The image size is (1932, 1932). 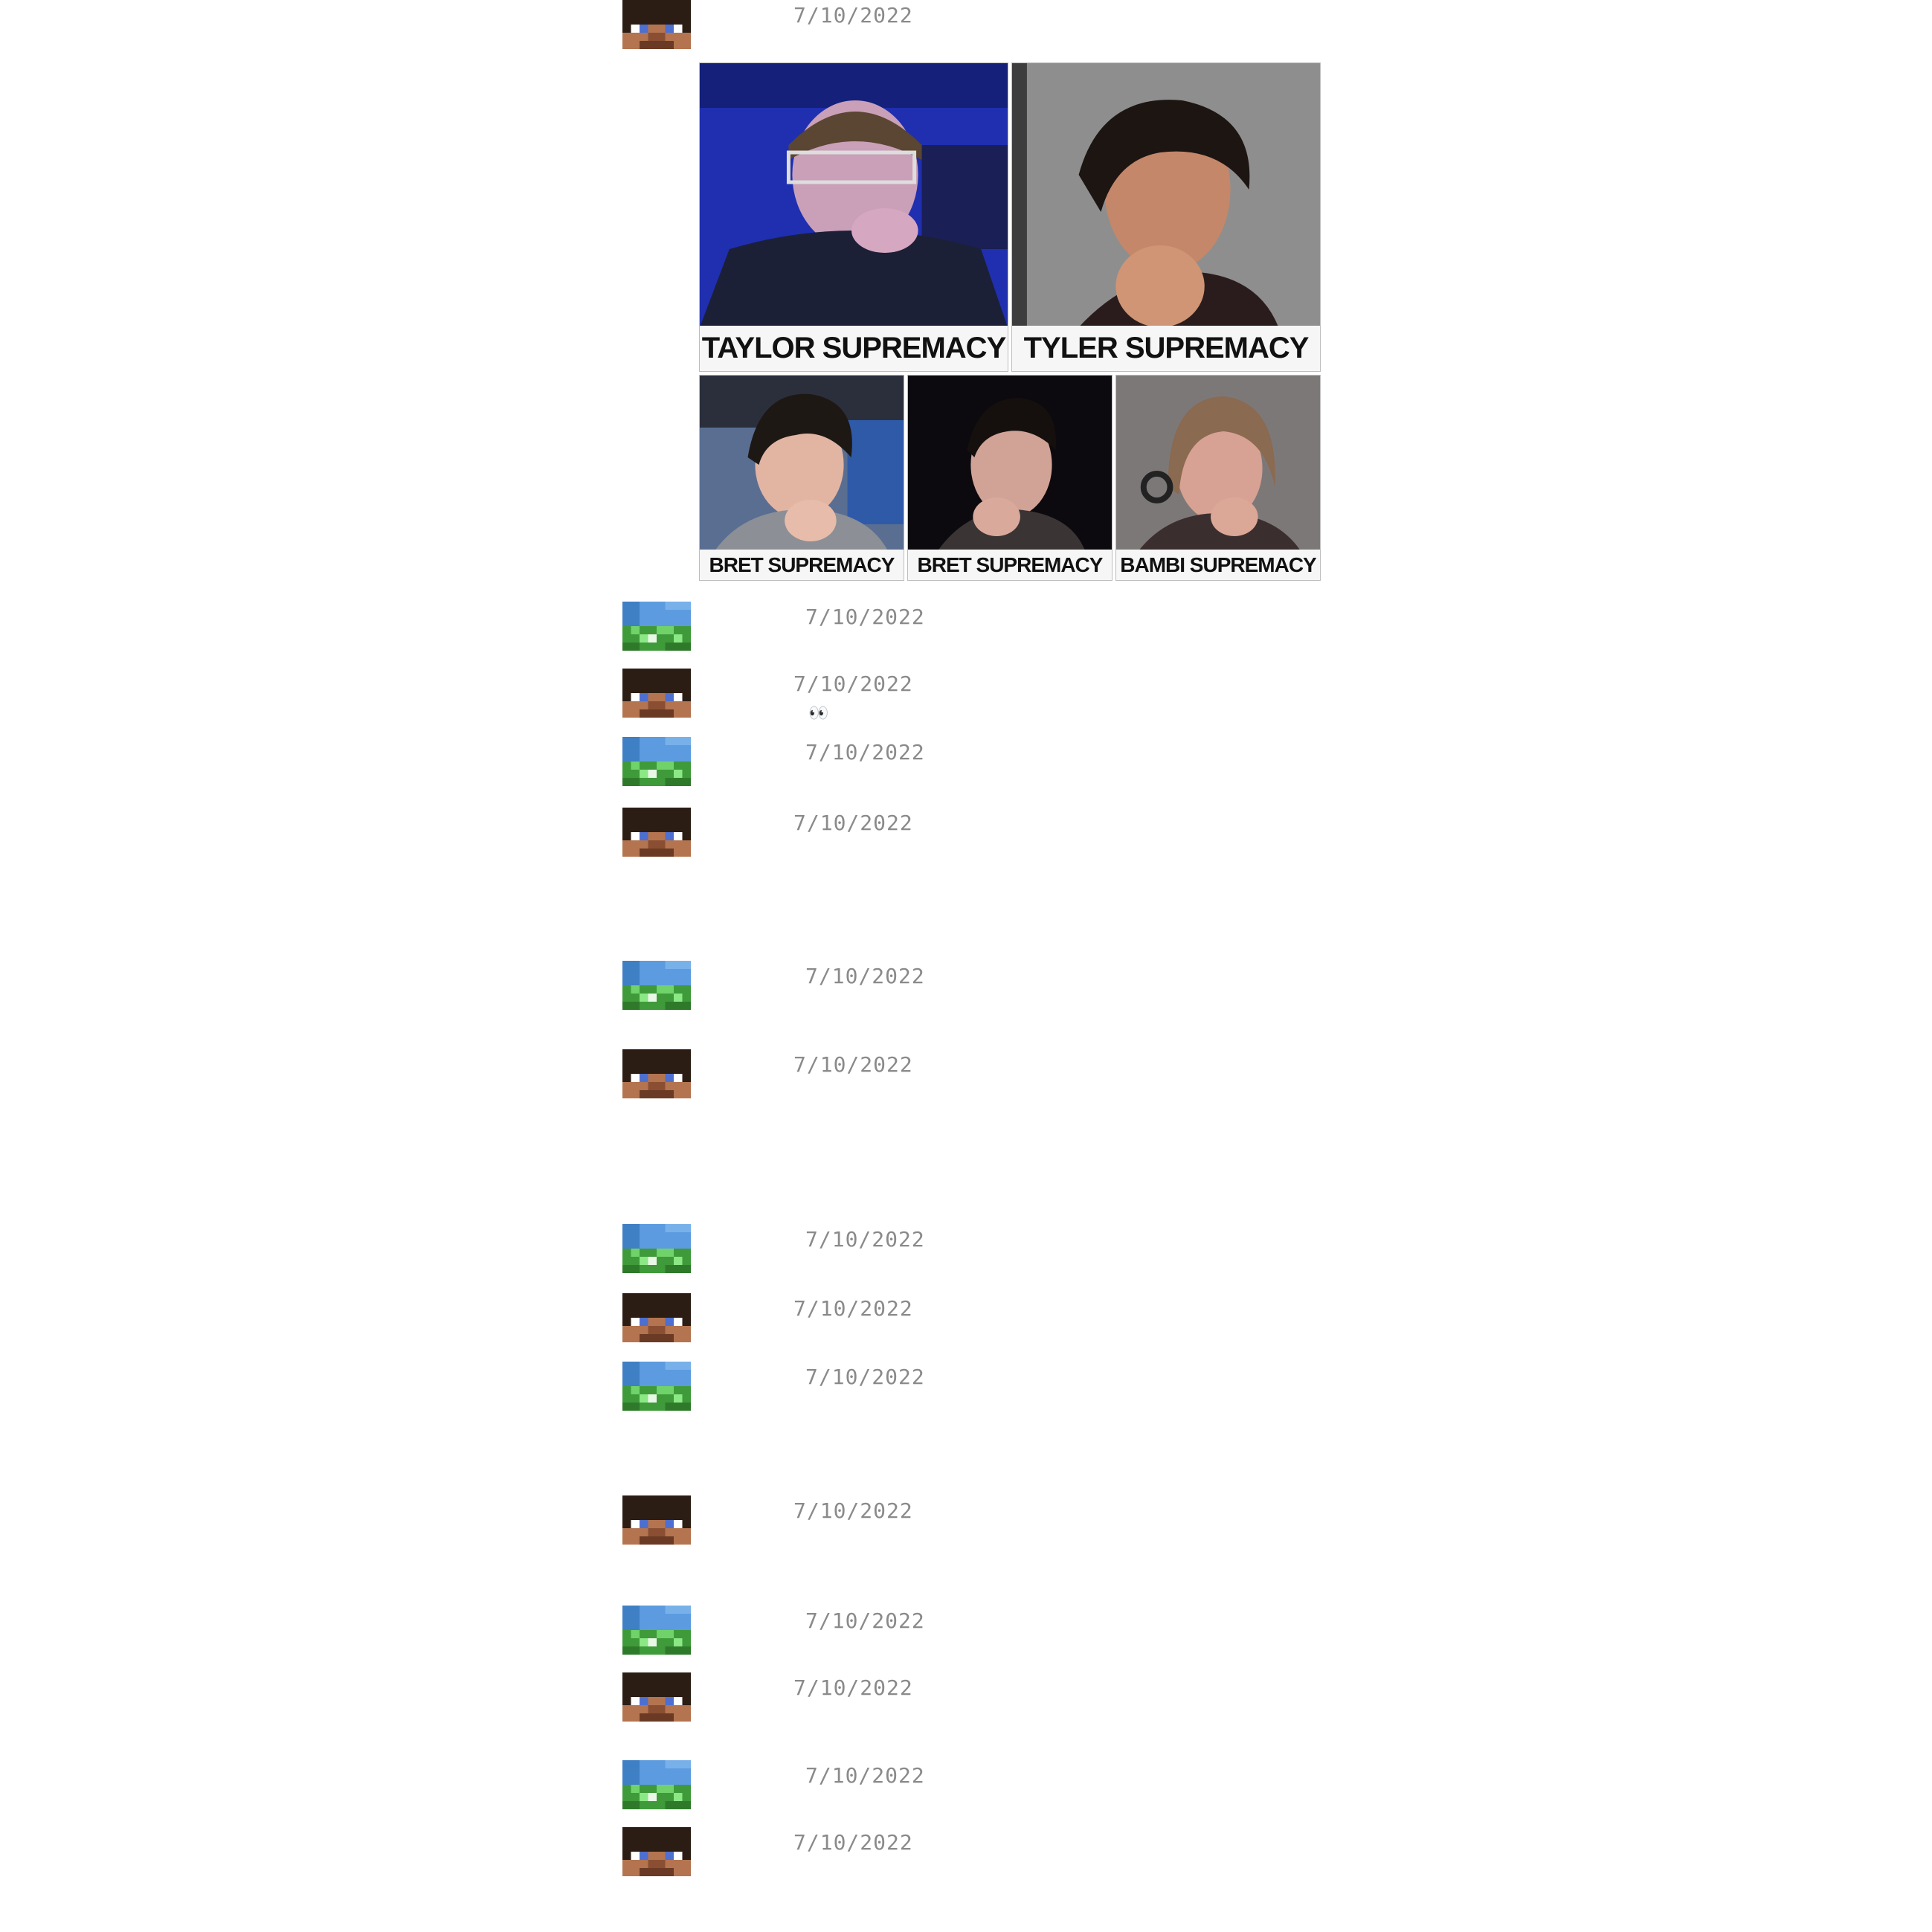 What do you see at coordinates (818, 713) in the screenshot?
I see `eyes-emoji: 👀` at bounding box center [818, 713].